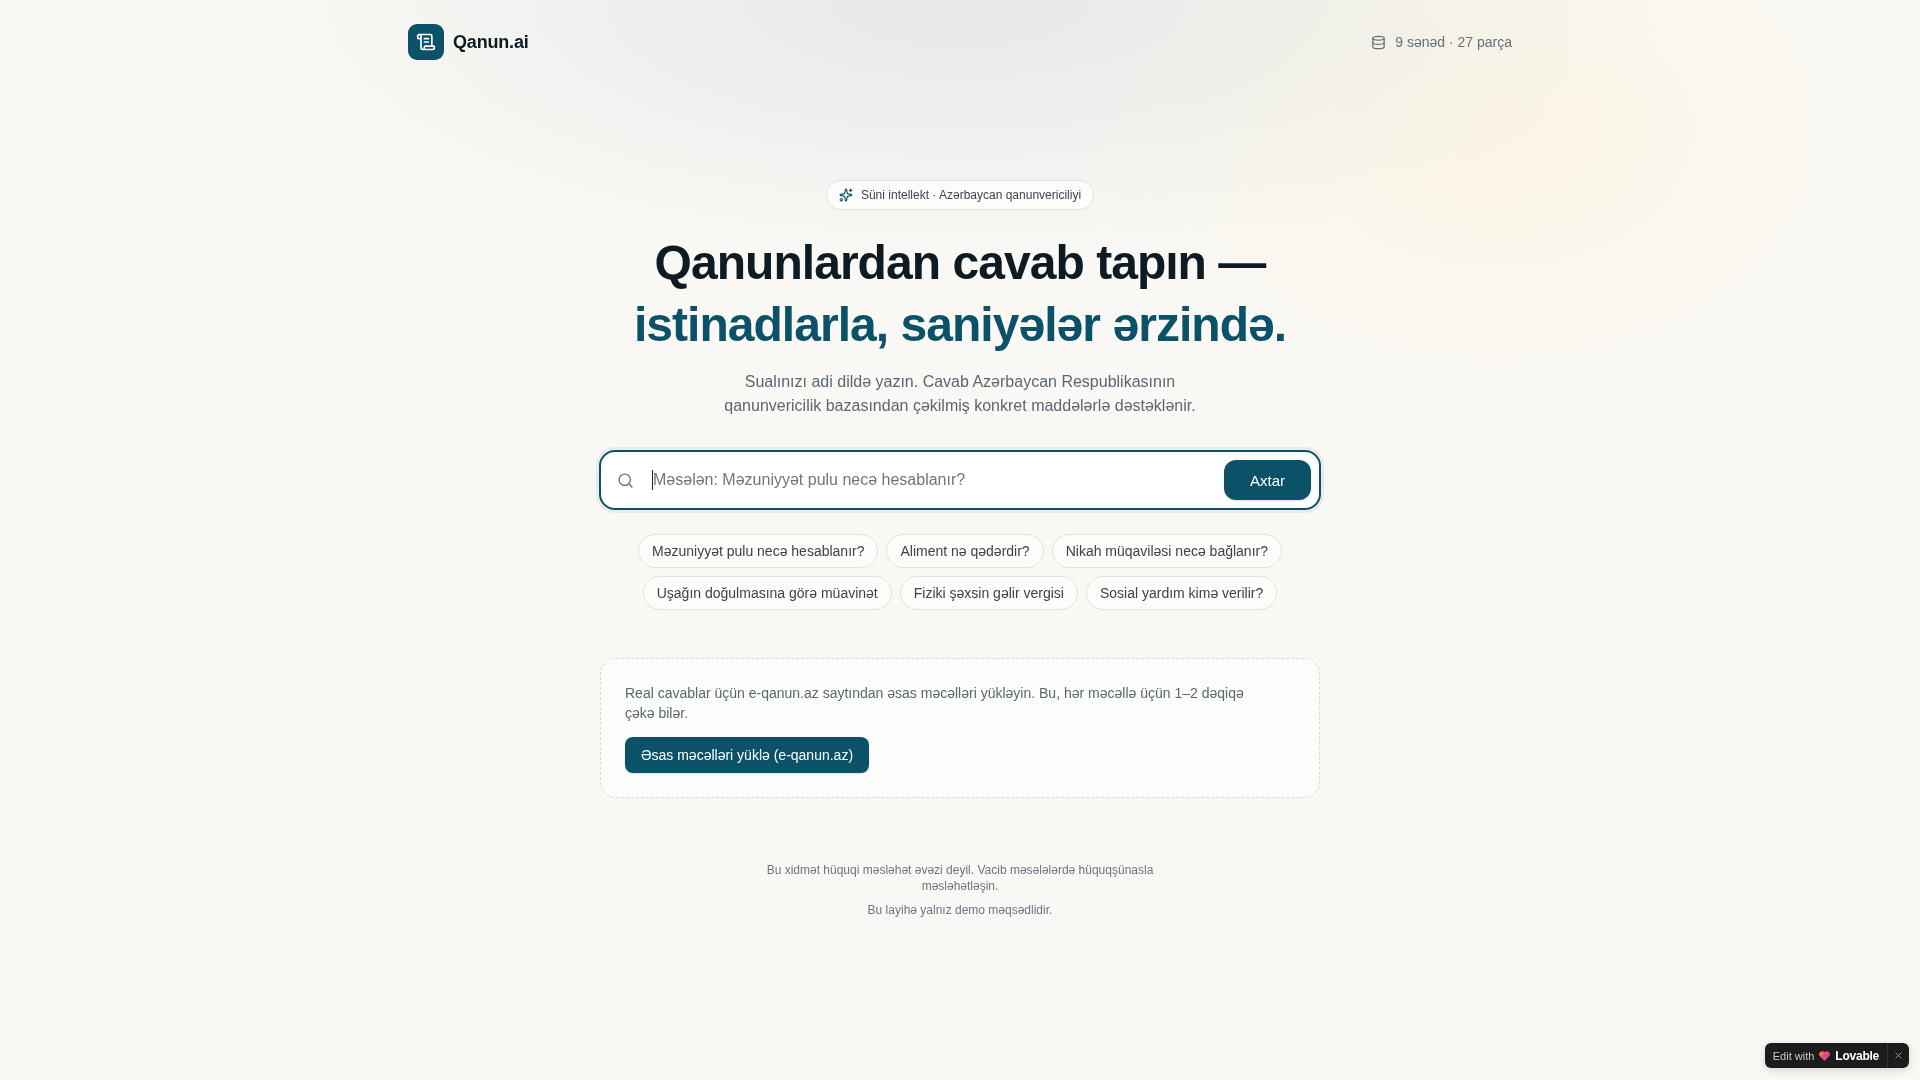 This screenshot has height=1080, width=1920. What do you see at coordinates (960, 294) in the screenshot?
I see `headline: Qanunlardan cavab tapın — istinadlarla, saniyələr ərzində.` at bounding box center [960, 294].